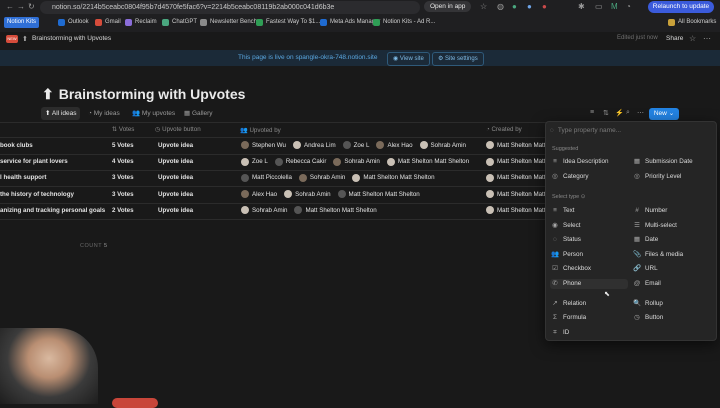 The image size is (720, 408). Describe the element at coordinates (198, 113) in the screenshot. I see `tab-gallery: ▦ Gallery` at that location.